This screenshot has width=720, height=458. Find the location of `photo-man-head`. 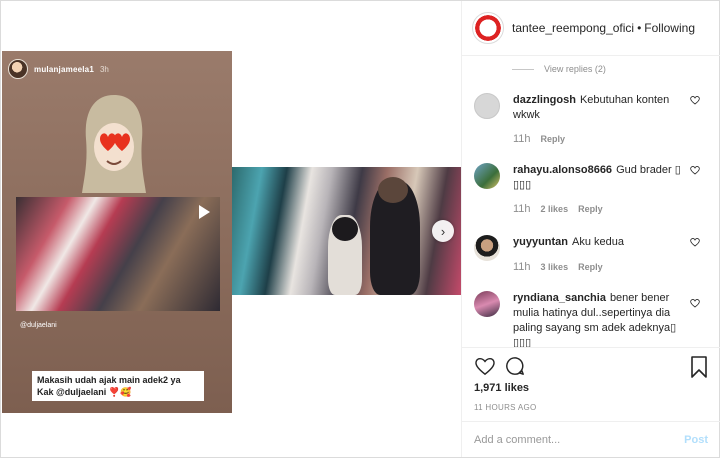

photo-man-head is located at coordinates (393, 190).